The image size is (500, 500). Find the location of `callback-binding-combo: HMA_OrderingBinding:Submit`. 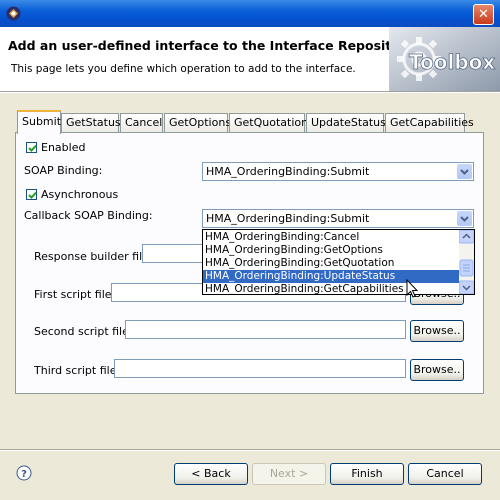

callback-binding-combo: HMA_OrderingBinding:Submit is located at coordinates (338, 218).